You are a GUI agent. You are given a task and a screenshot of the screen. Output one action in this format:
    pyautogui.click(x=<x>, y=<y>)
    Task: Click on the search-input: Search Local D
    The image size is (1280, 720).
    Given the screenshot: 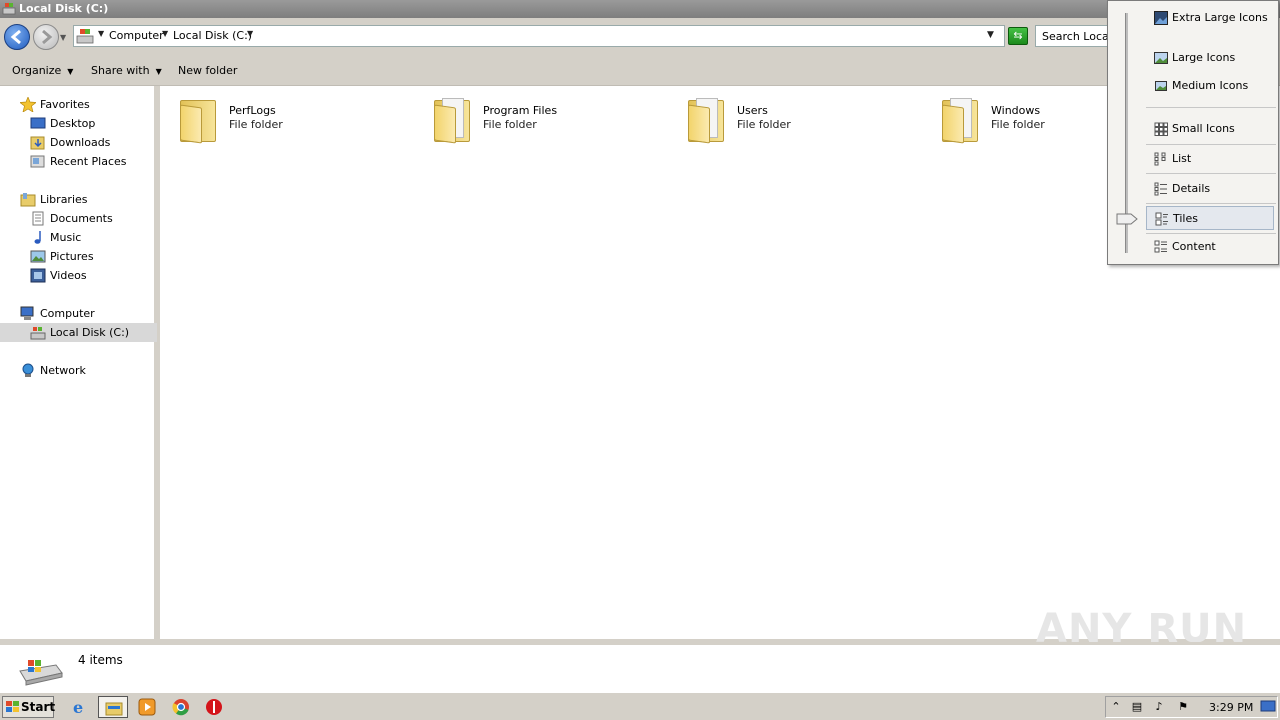 What is the action you would take?
    pyautogui.click(x=1075, y=36)
    